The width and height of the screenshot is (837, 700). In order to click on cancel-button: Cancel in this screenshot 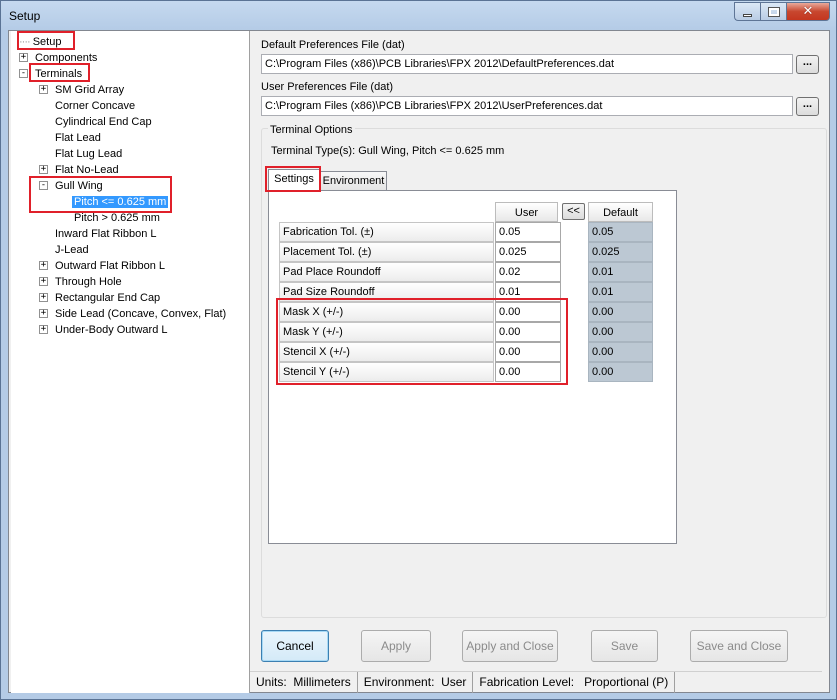, I will do `click(295, 646)`.